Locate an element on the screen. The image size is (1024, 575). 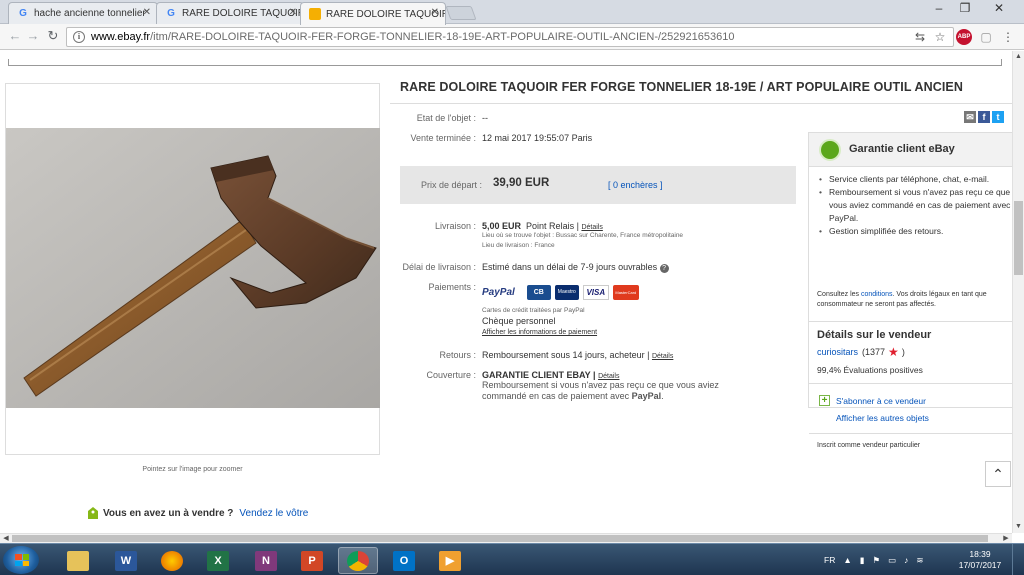
show-desktop-button is located at coordinates (1018, 559).